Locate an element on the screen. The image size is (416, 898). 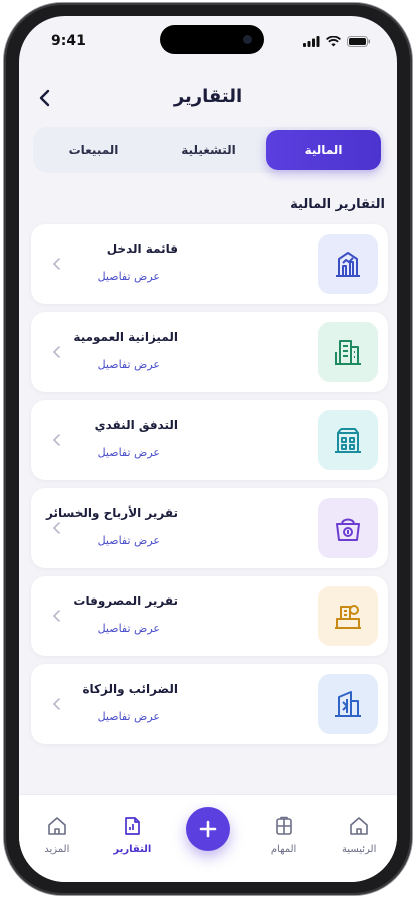
add-button is located at coordinates (207, 829).